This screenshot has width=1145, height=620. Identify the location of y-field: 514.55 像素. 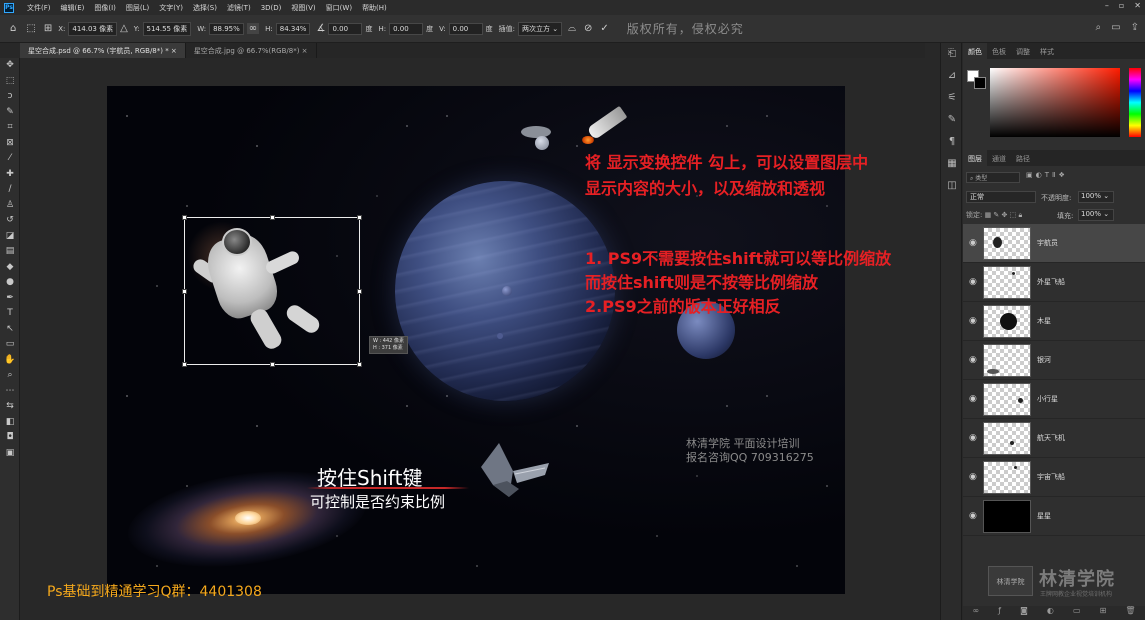
(167, 28).